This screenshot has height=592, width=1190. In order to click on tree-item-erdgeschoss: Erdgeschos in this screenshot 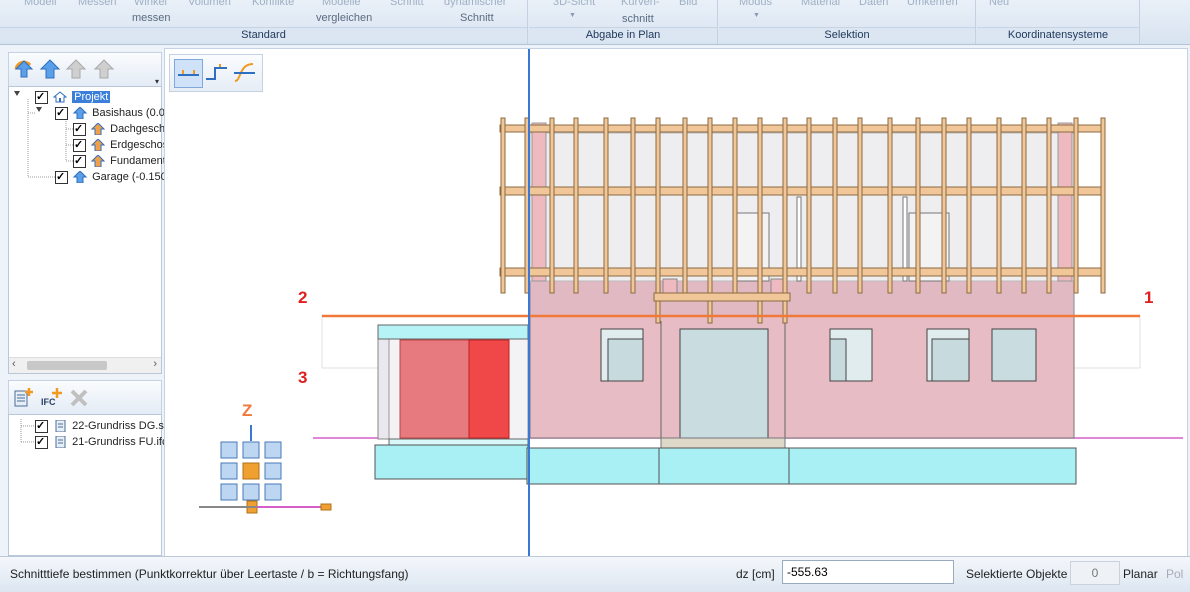, I will do `click(120, 145)`.